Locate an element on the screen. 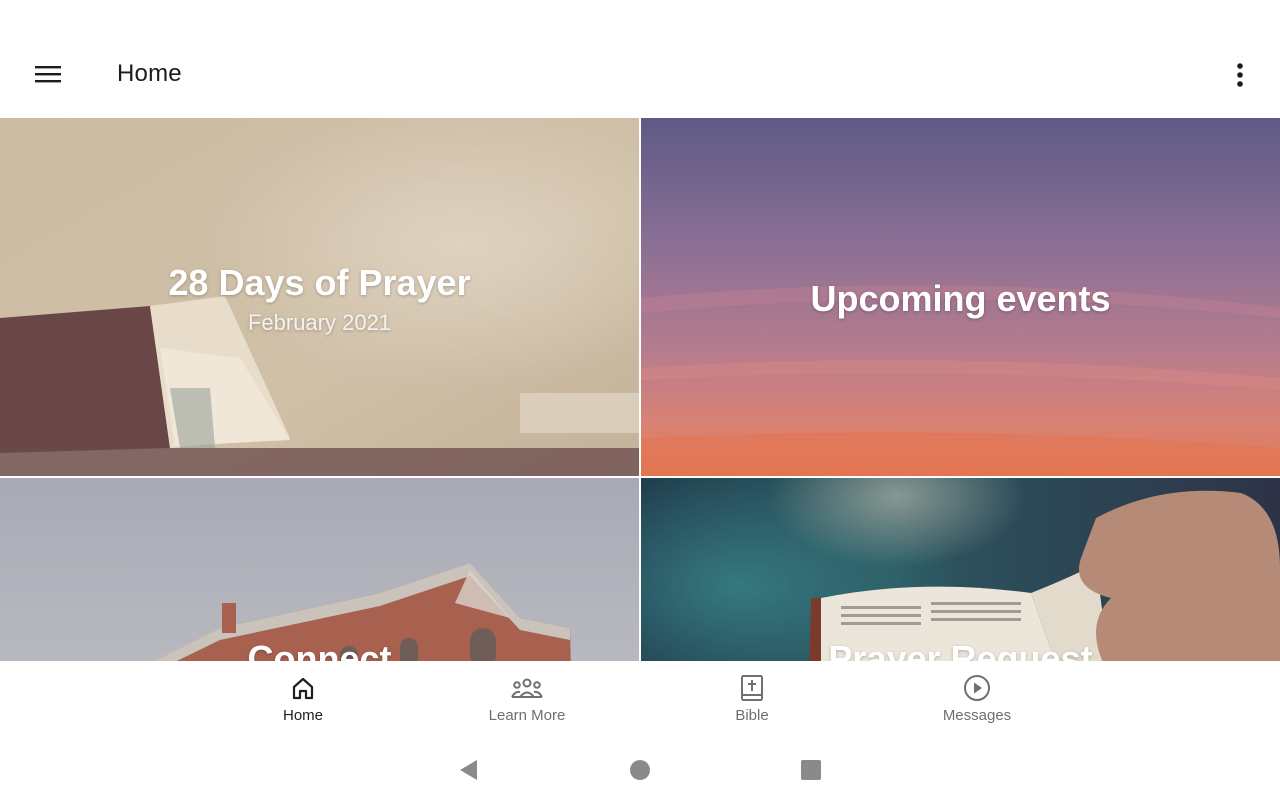  system-navigation-bar is located at coordinates (640, 769).